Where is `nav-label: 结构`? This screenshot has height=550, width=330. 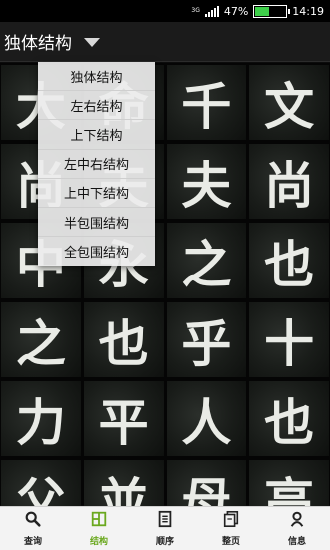
nav-label: 结构 is located at coordinates (98, 542).